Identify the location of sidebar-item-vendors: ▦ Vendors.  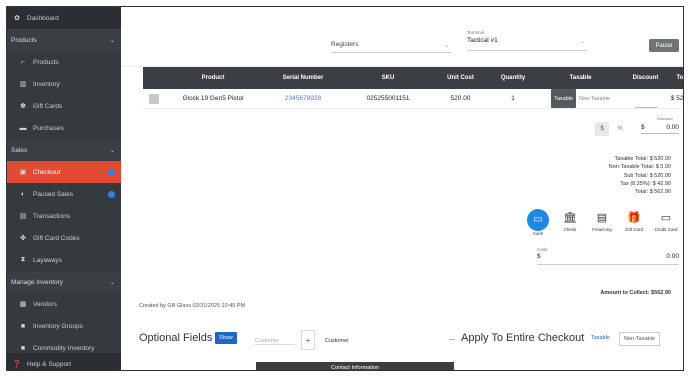
(64, 304).